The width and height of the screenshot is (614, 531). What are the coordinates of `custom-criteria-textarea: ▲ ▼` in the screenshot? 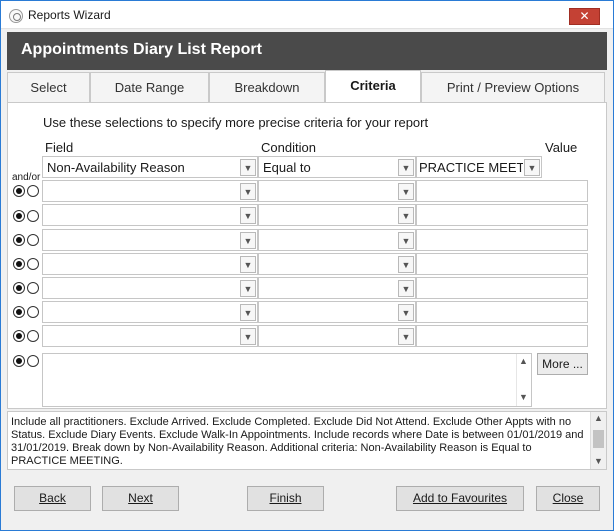 It's located at (287, 380).